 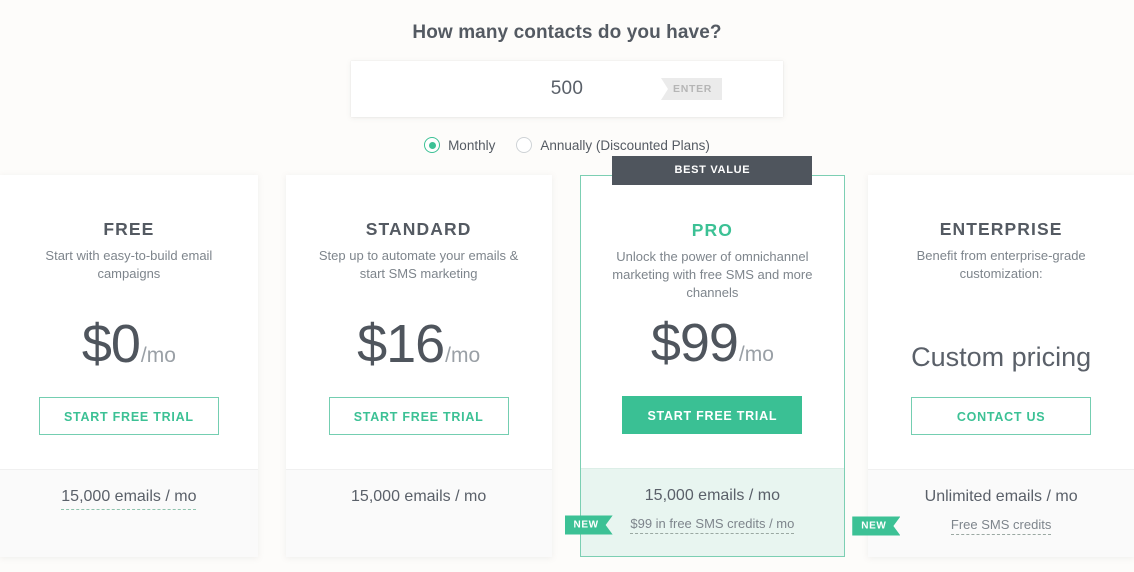 I want to click on plan-price-standard: $16 /mo, so click(x=419, y=344).